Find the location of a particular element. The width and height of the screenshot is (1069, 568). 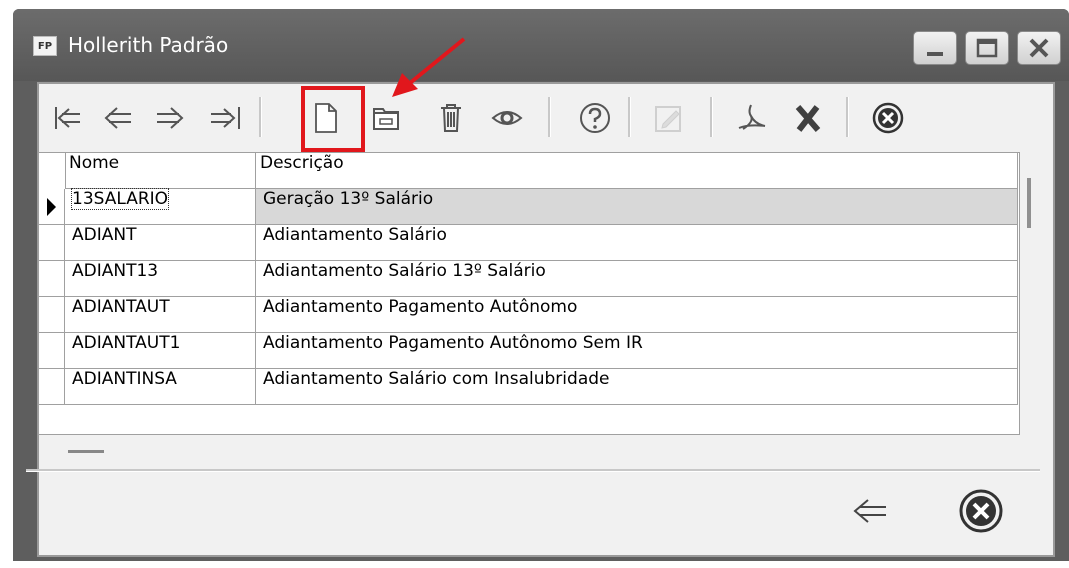

help-button is located at coordinates (595, 118).